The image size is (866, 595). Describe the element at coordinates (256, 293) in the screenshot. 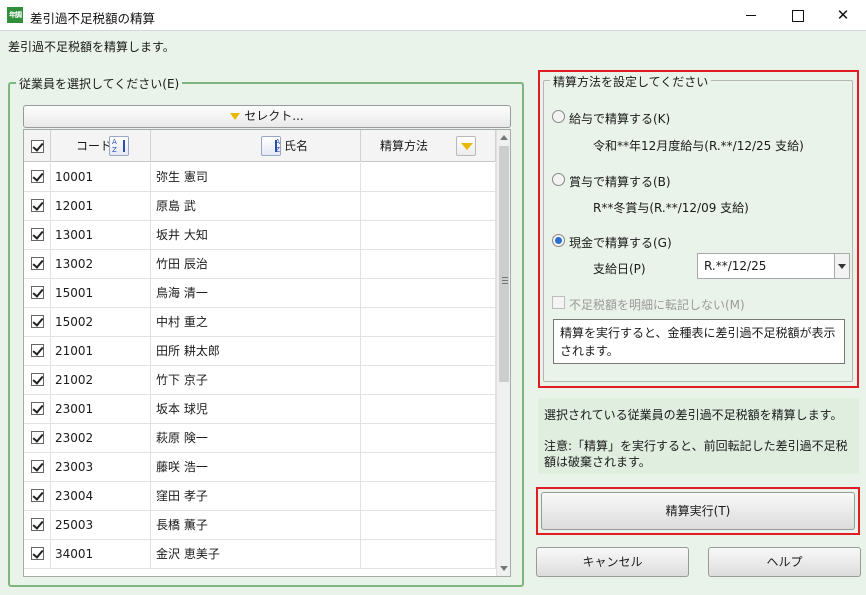

I see `row-name: 鳥海 清一` at that location.